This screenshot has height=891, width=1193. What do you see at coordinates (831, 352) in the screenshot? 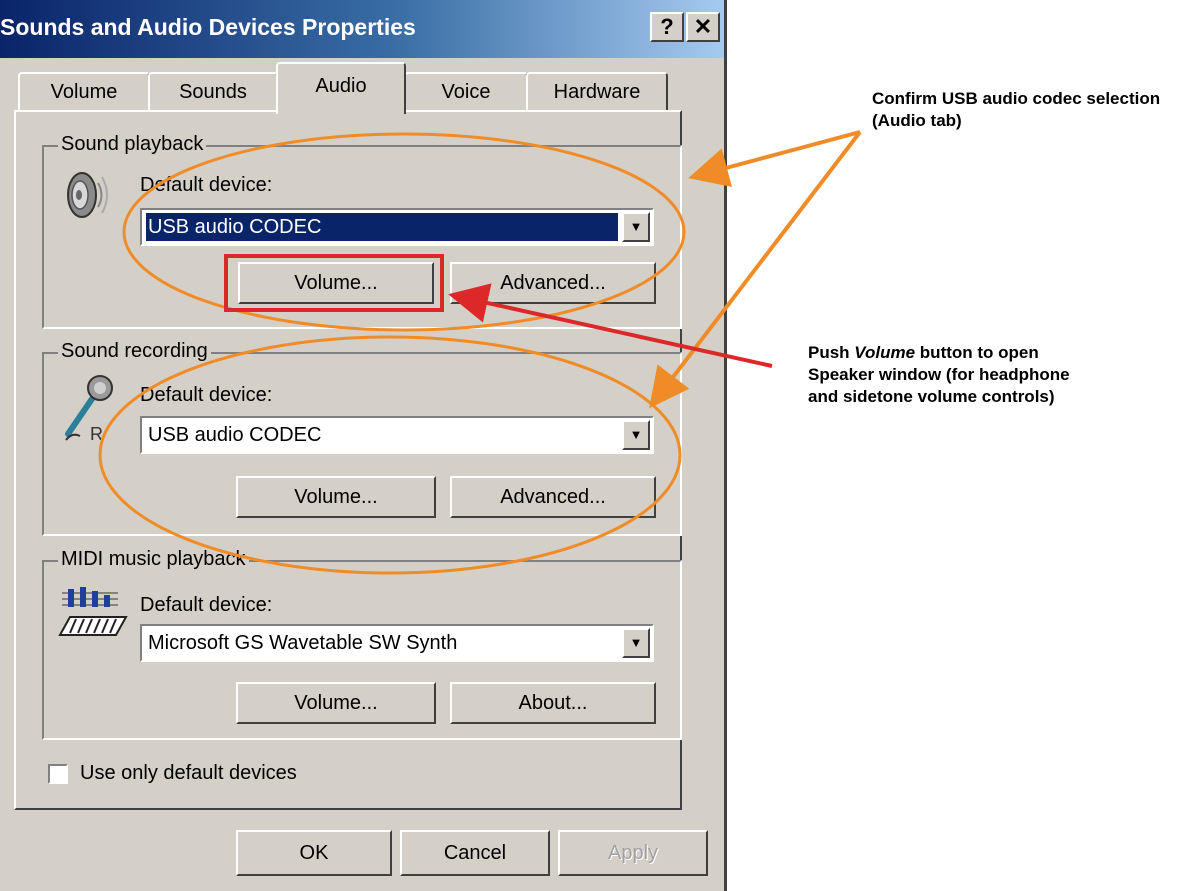
I see `volume-annotation-pre: Push` at bounding box center [831, 352].